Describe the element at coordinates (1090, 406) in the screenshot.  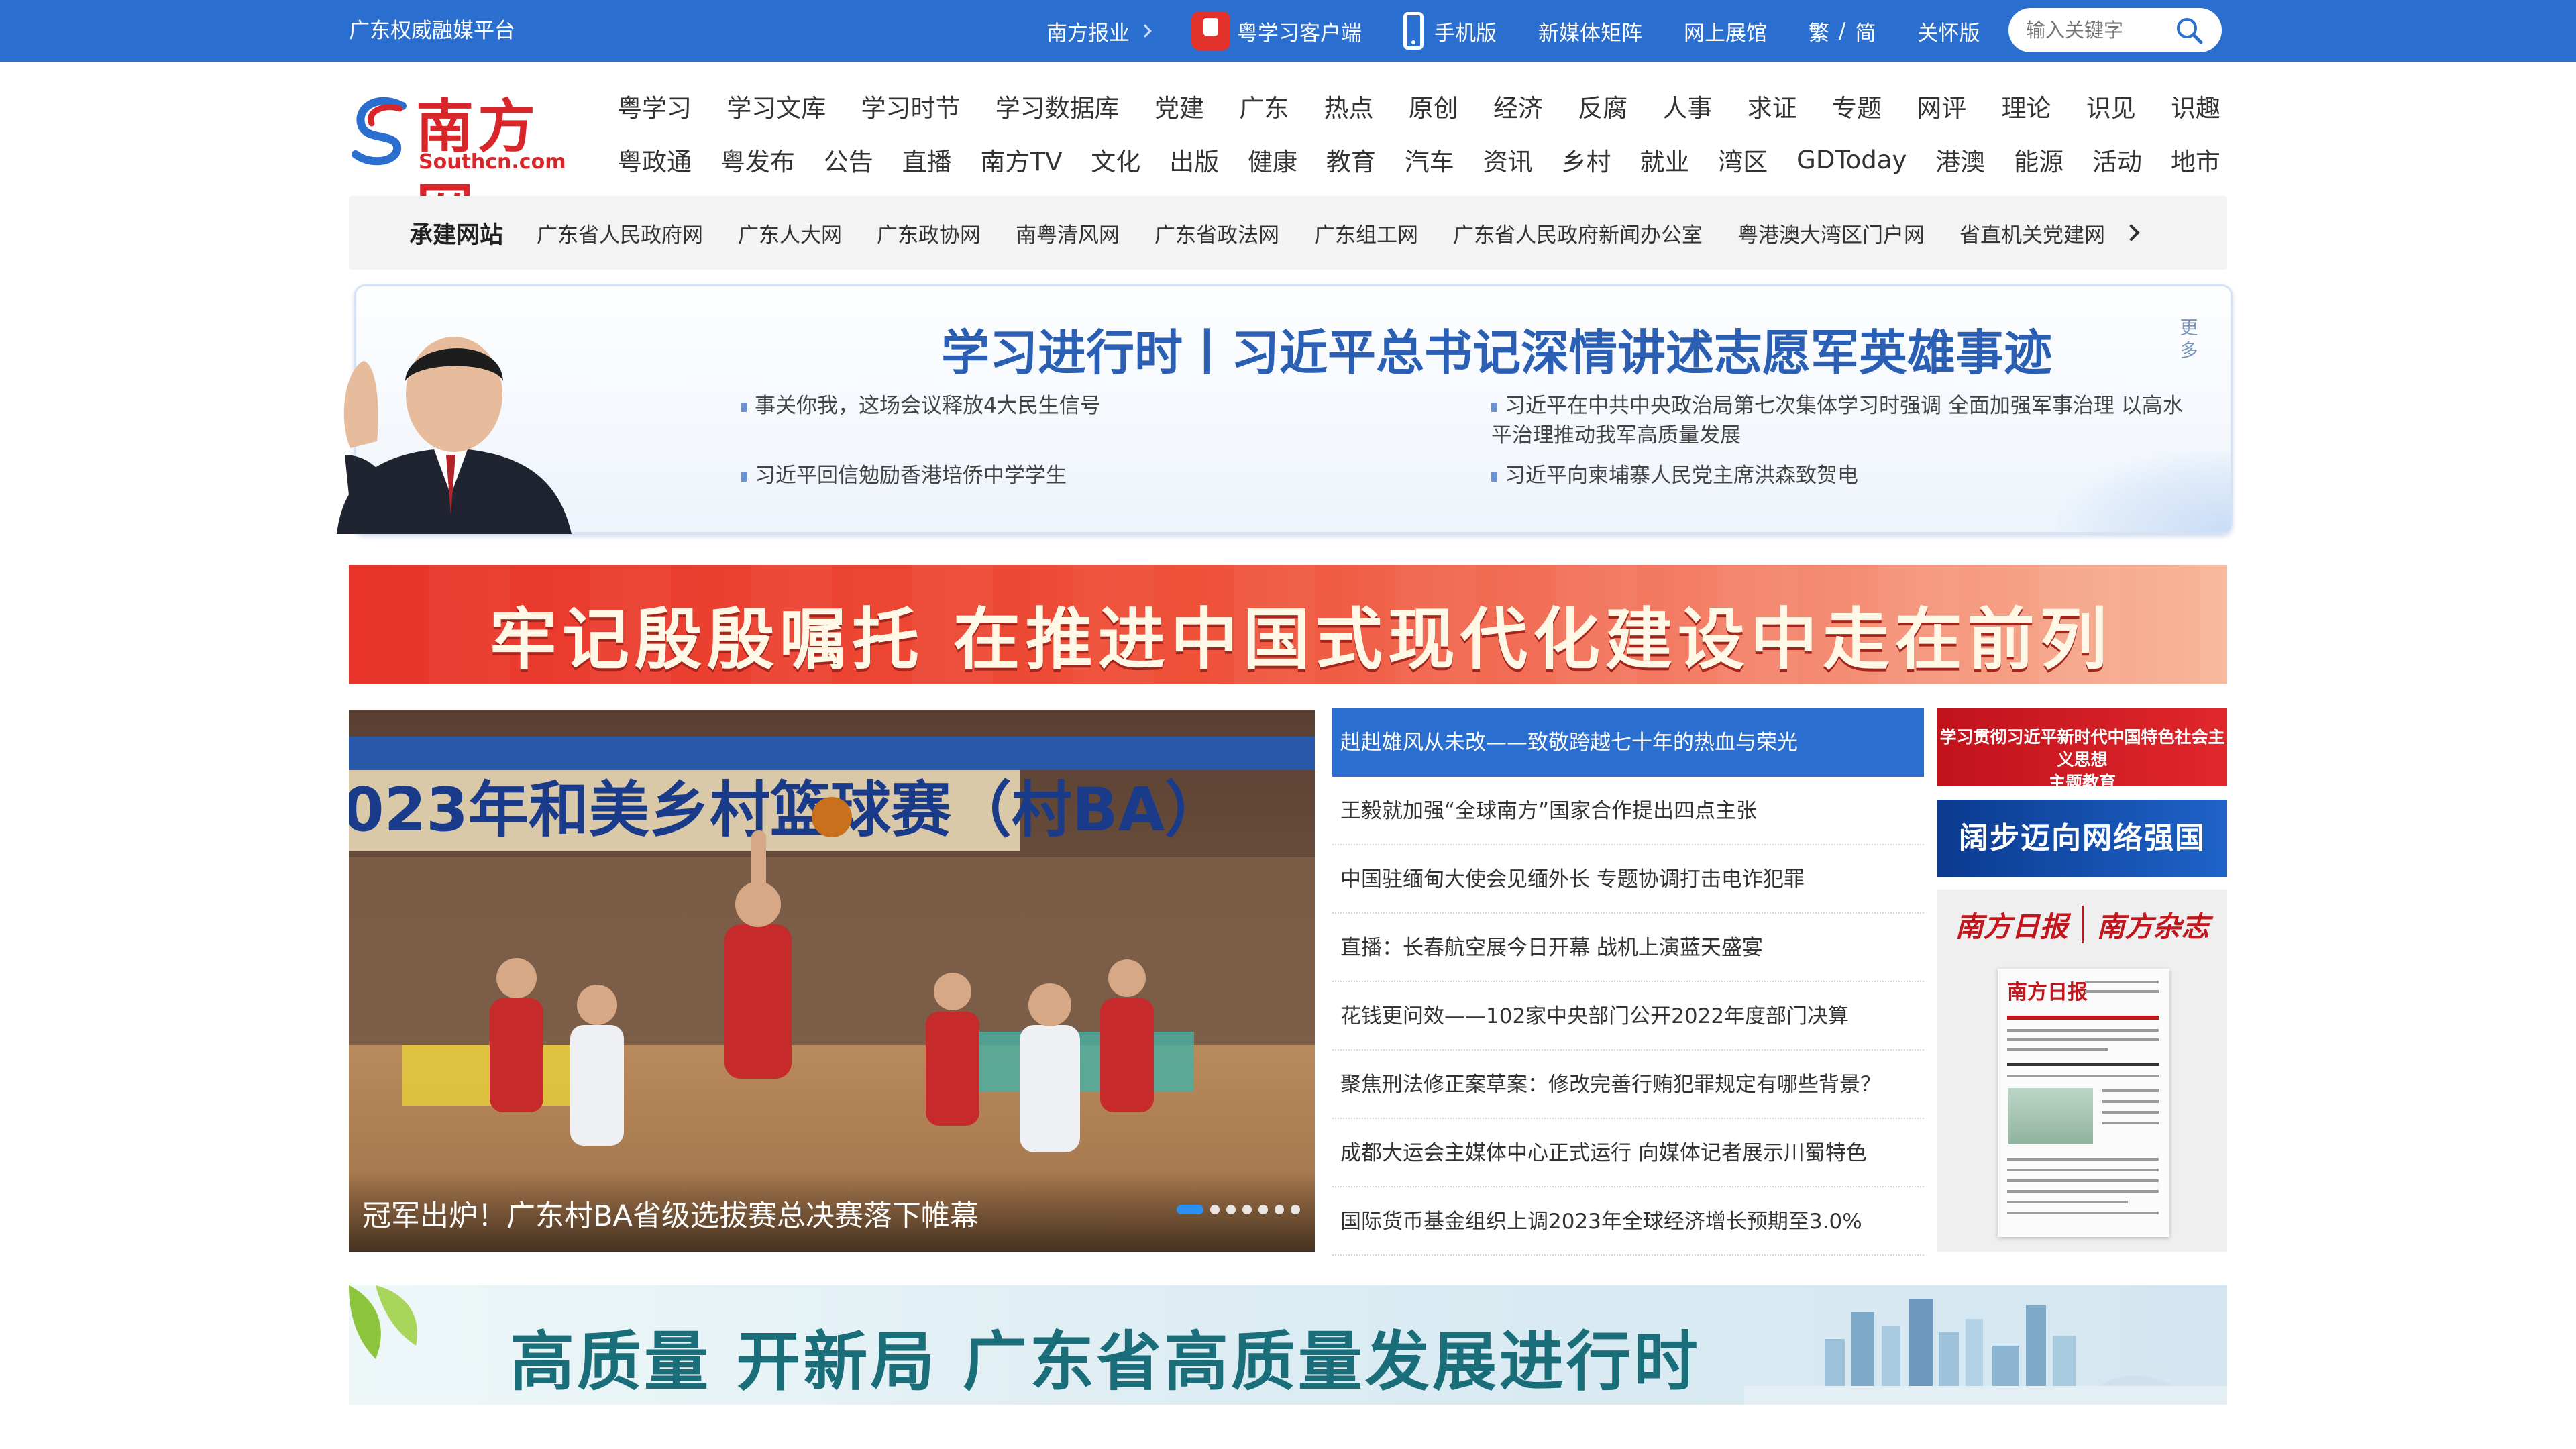
I see `study-news-item: 事关你我，这场会议释放4大民生信号` at that location.